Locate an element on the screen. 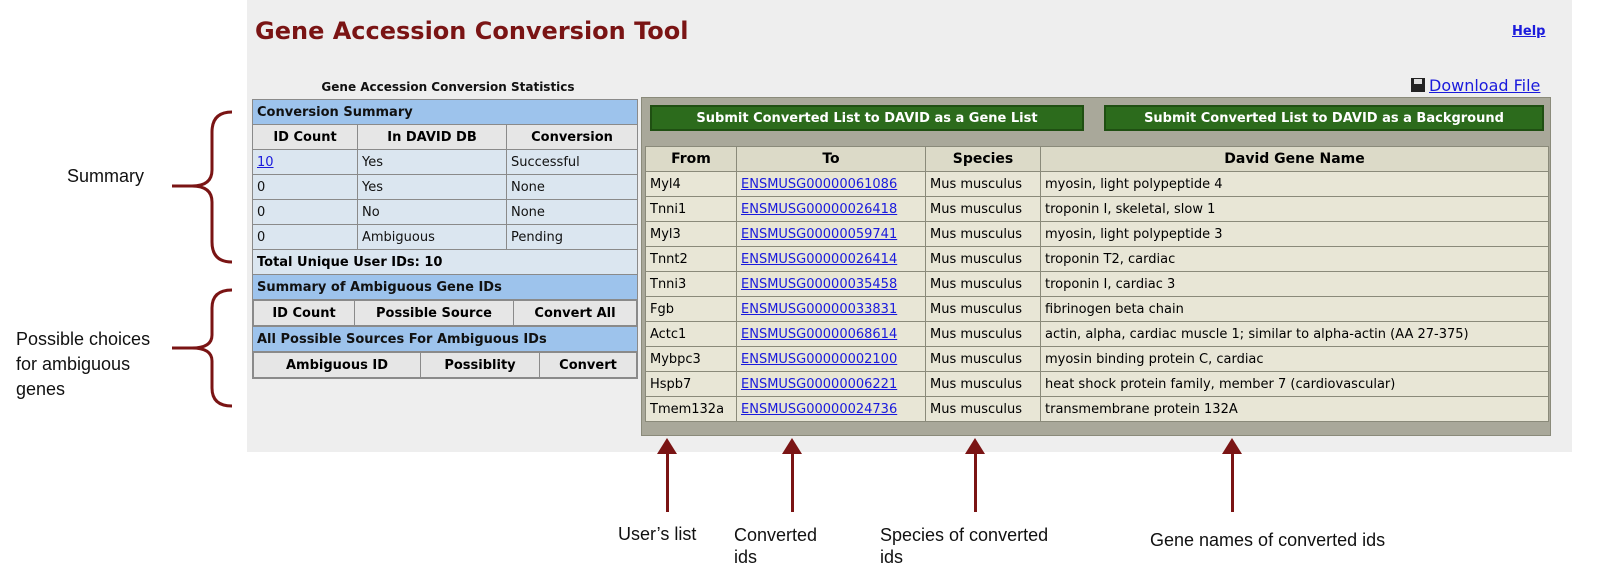 Image resolution: width=1605 pixels, height=585 pixels. species-annotation: Species of converted ids is located at coordinates (964, 546).